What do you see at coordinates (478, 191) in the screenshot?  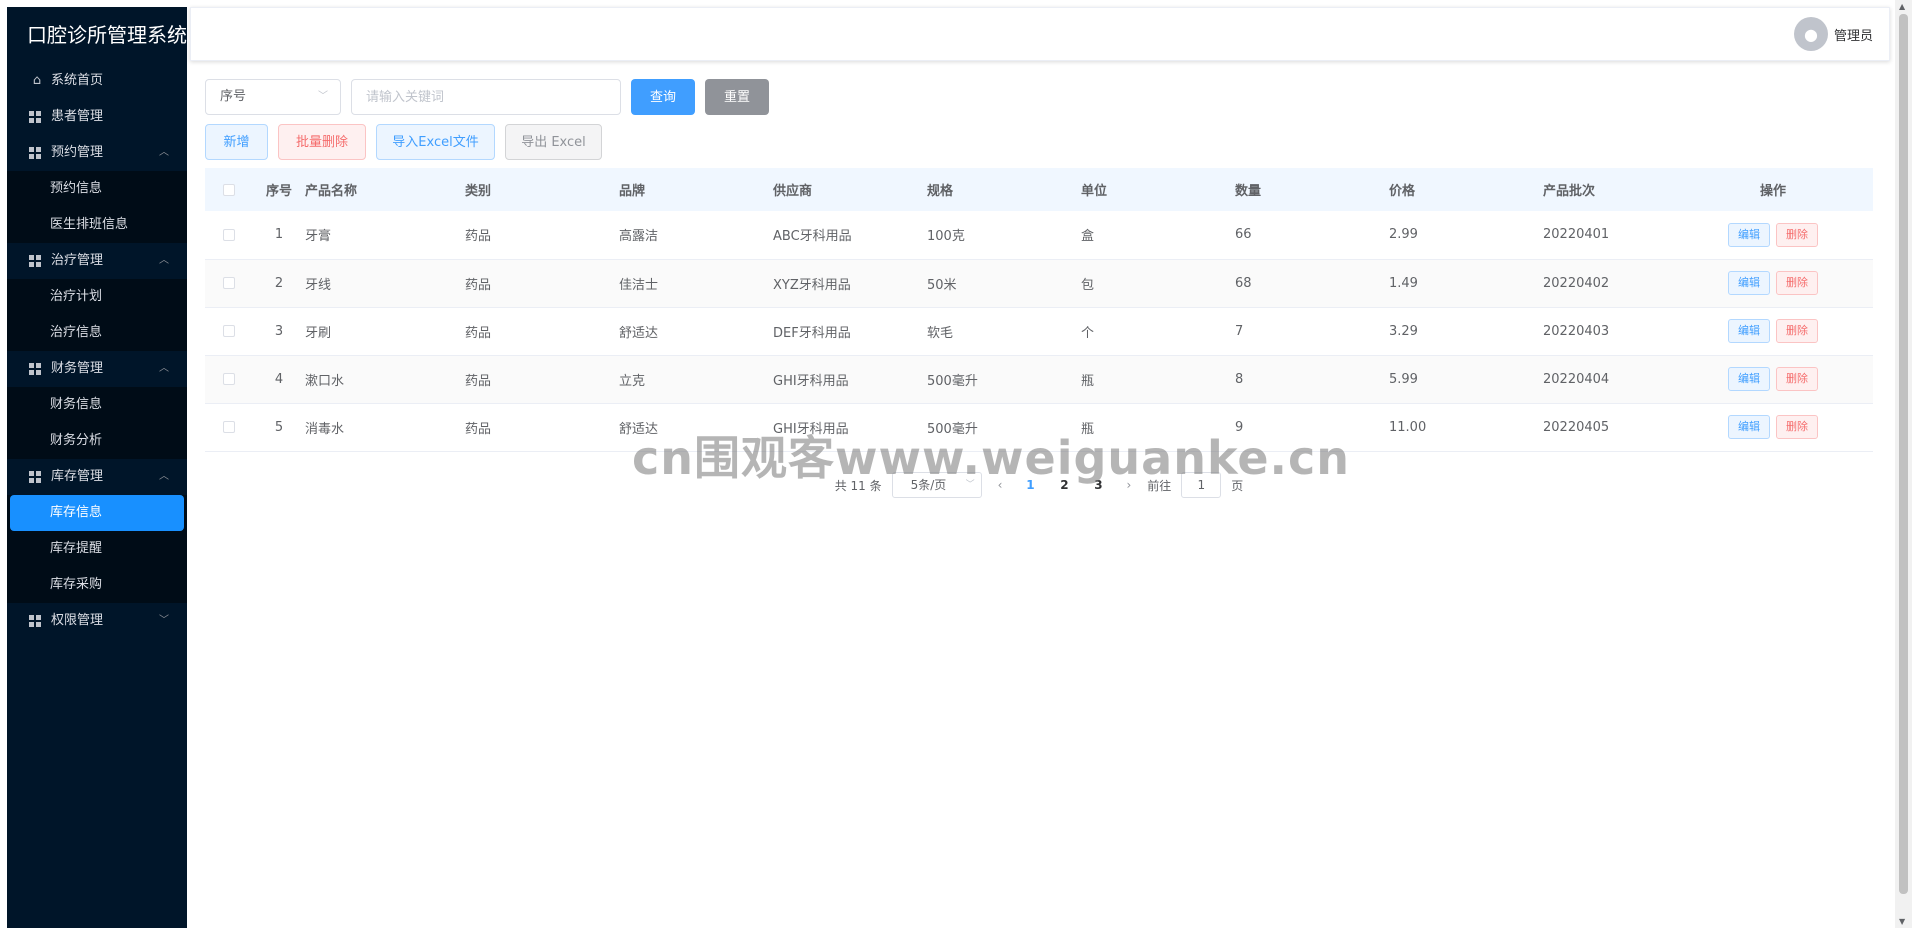 I see `column-header: 类别` at bounding box center [478, 191].